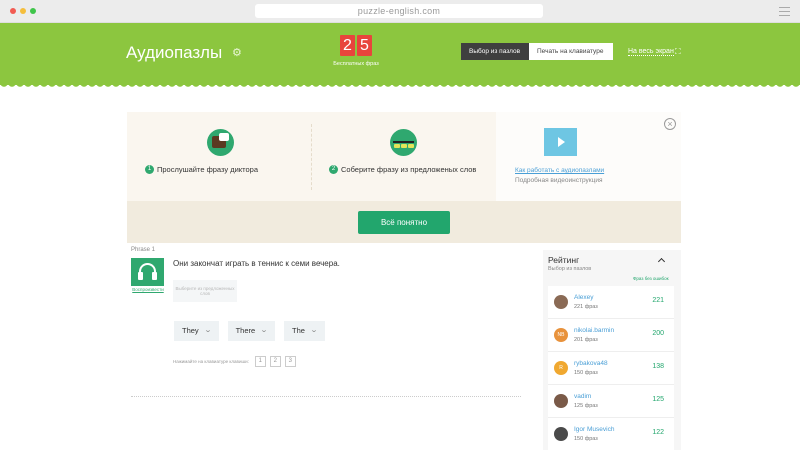  Describe the element at coordinates (364, 45) in the screenshot. I see `counter-digit: 5` at that location.